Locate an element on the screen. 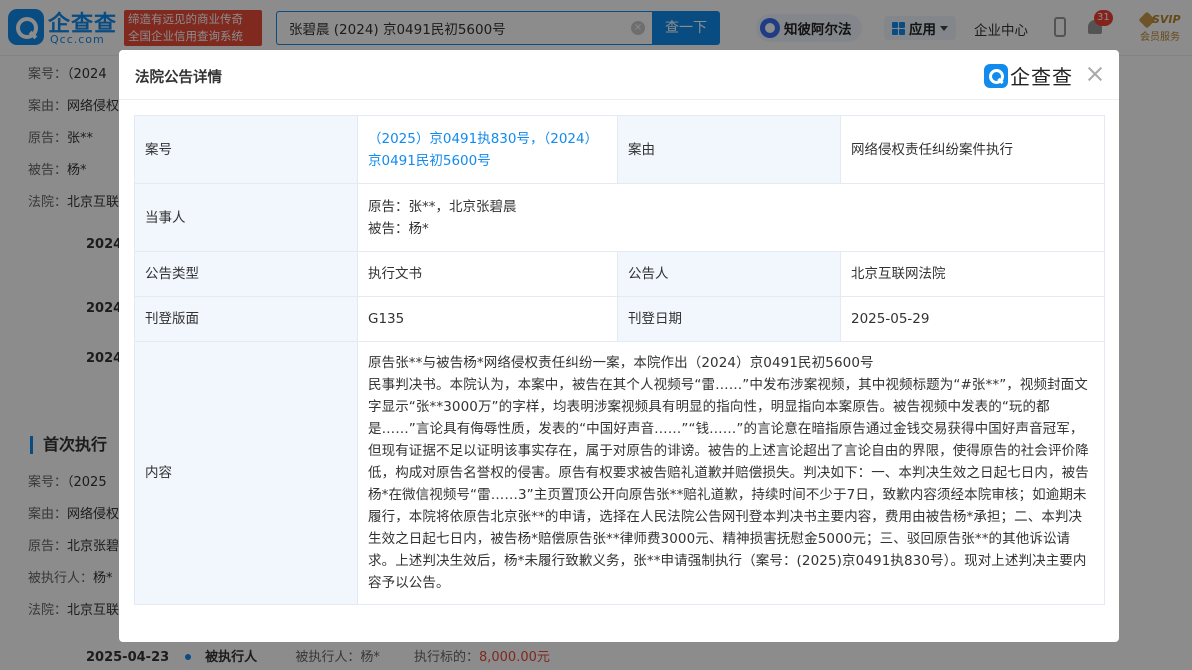 The height and width of the screenshot is (670, 1192). content-label: 内容 is located at coordinates (246, 473).